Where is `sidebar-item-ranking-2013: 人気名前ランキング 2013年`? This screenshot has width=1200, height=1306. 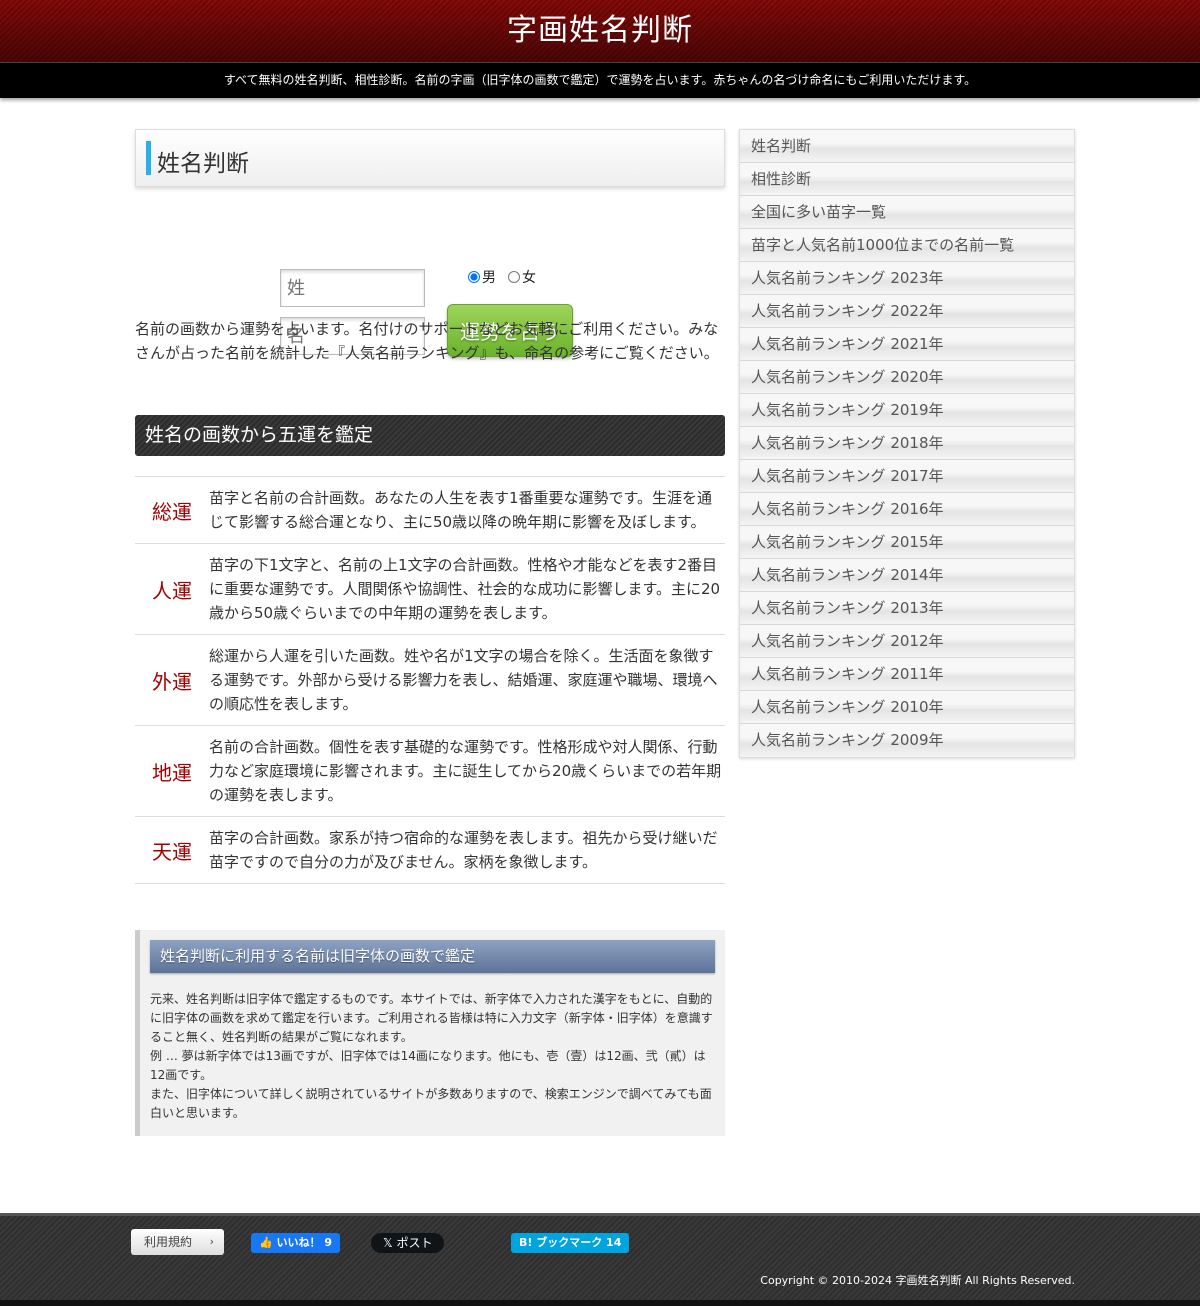 sidebar-item-ranking-2013: 人気名前ランキング 2013年 is located at coordinates (907, 608).